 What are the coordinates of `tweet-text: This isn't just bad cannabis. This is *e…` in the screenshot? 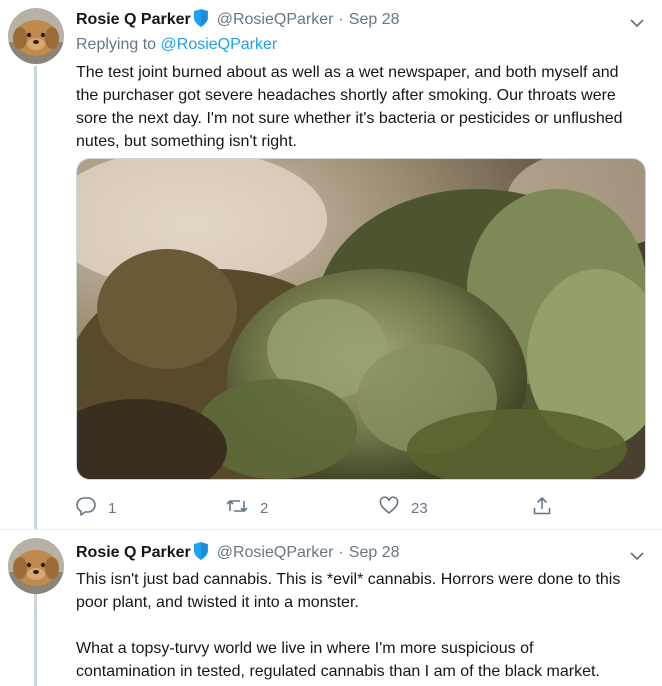 It's located at (348, 625).